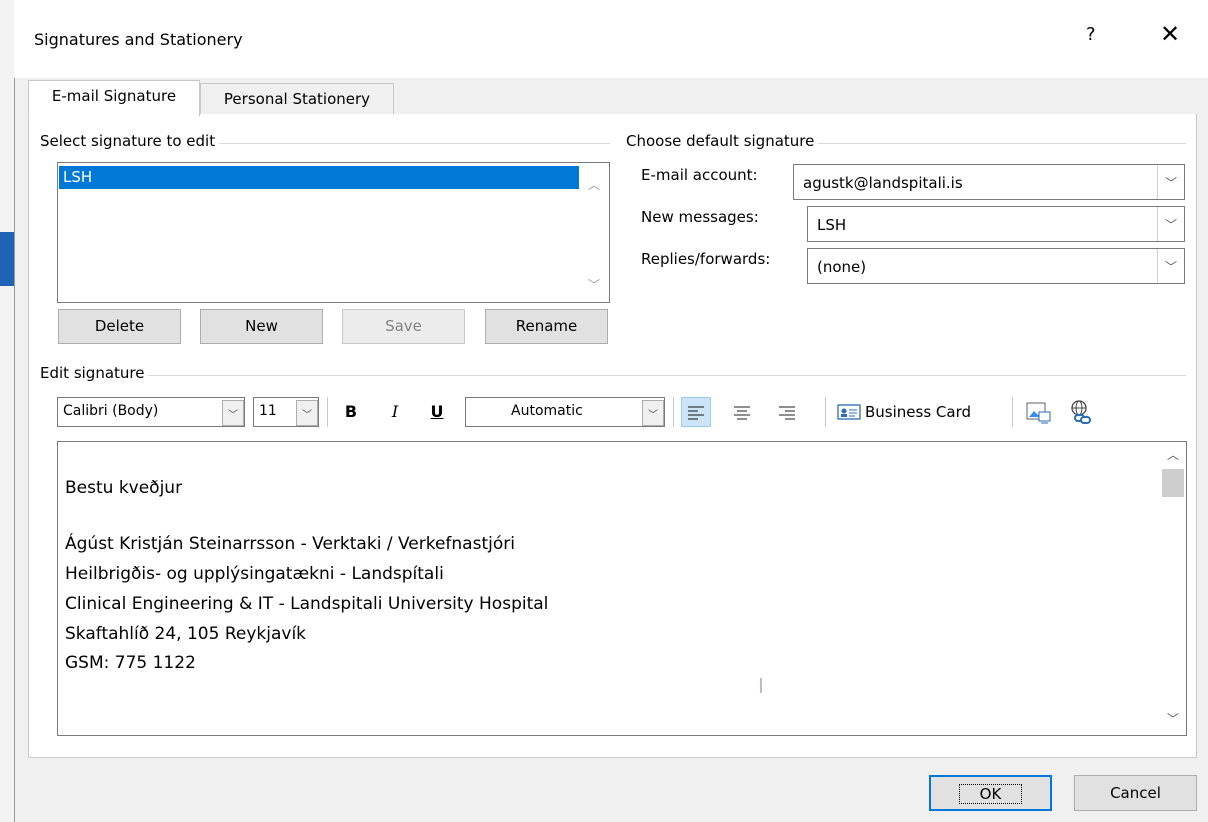 Image resolution: width=1208 pixels, height=822 pixels. Describe the element at coordinates (138, 39) in the screenshot. I see `dialog-title: Signatures and Stationery` at that location.